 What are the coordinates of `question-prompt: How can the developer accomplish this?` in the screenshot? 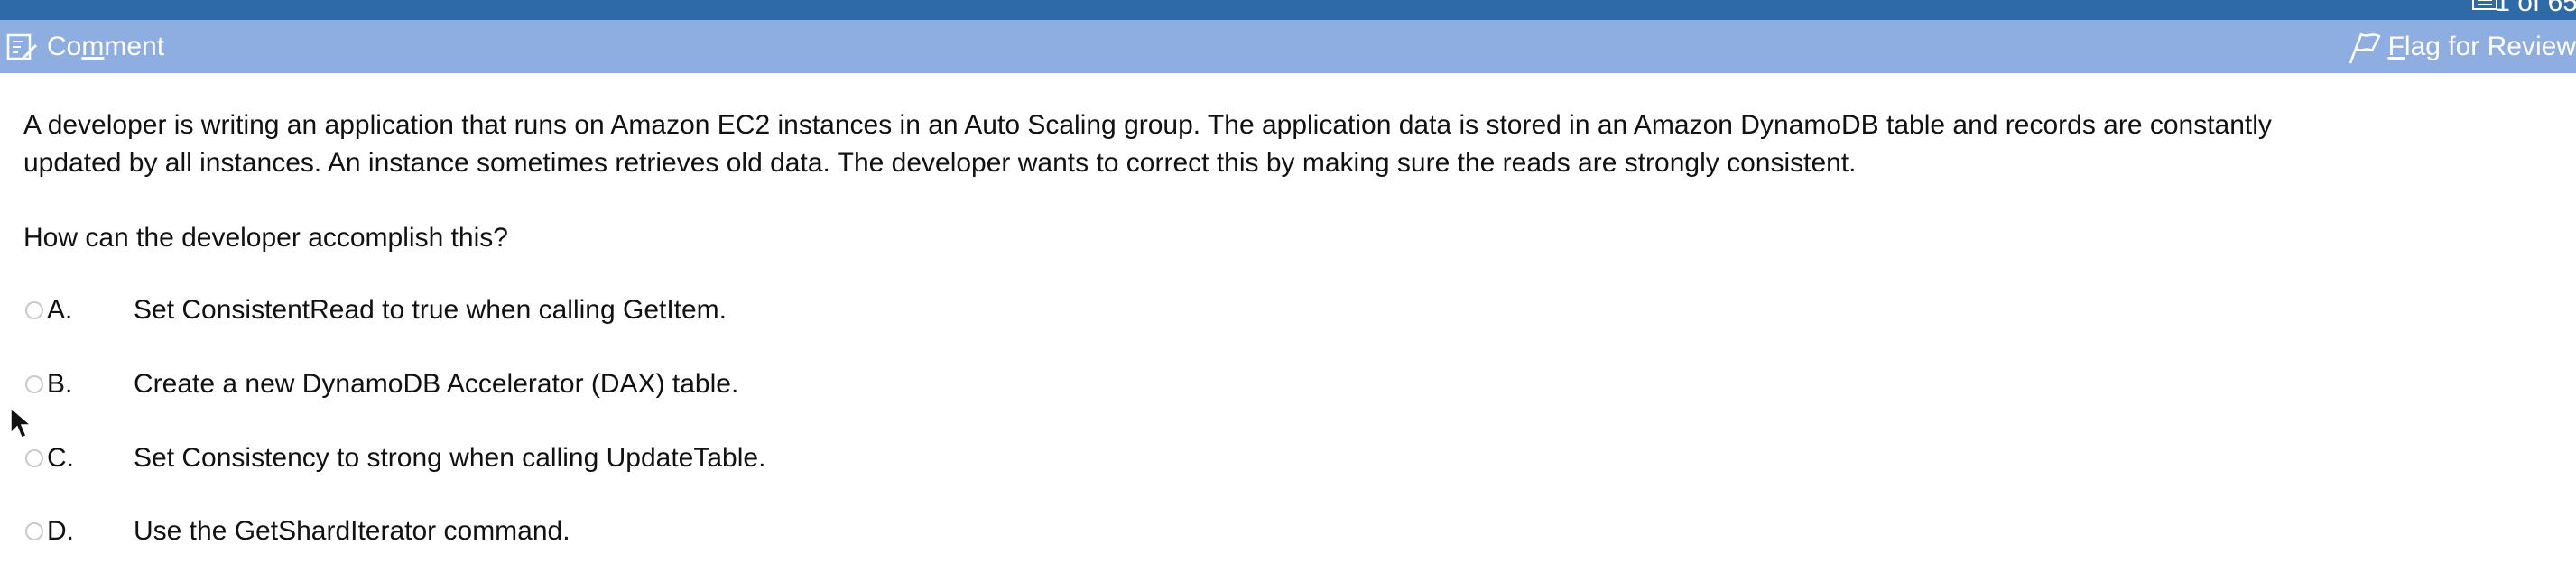 It's located at (265, 238).